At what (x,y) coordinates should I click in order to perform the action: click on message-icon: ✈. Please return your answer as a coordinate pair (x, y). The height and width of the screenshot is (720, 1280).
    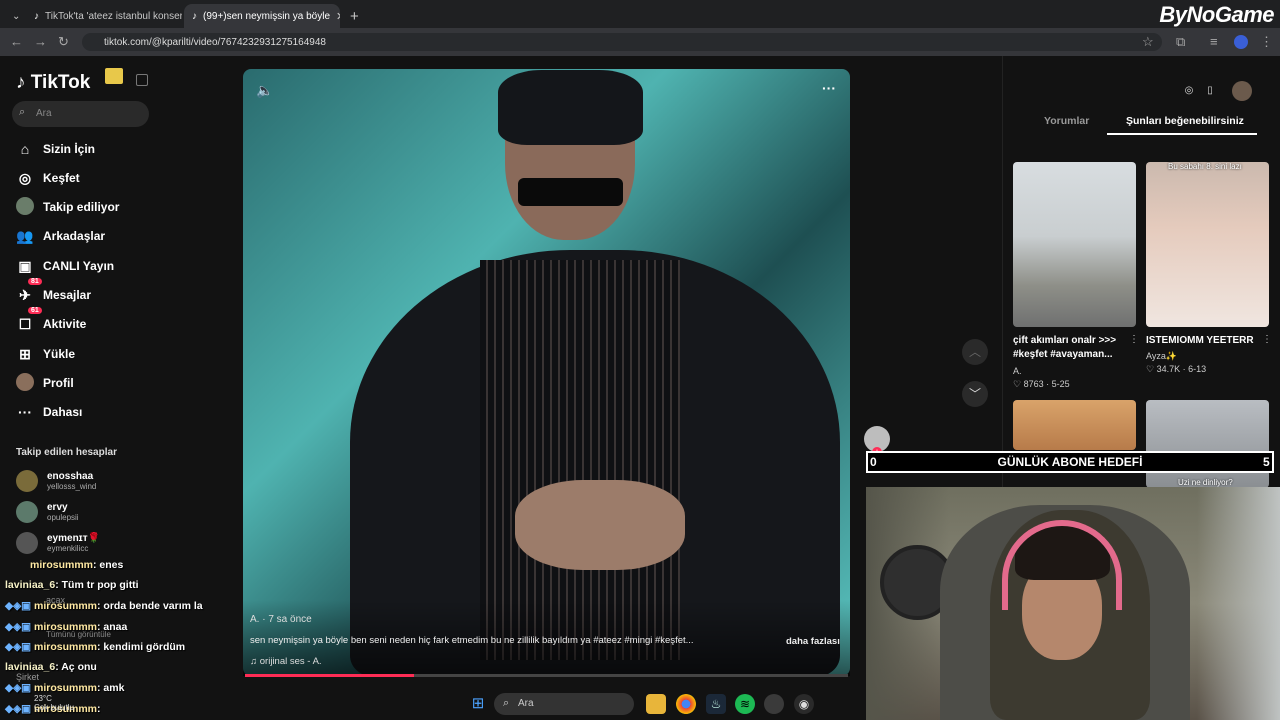
    Looking at the image, I should click on (25, 294).